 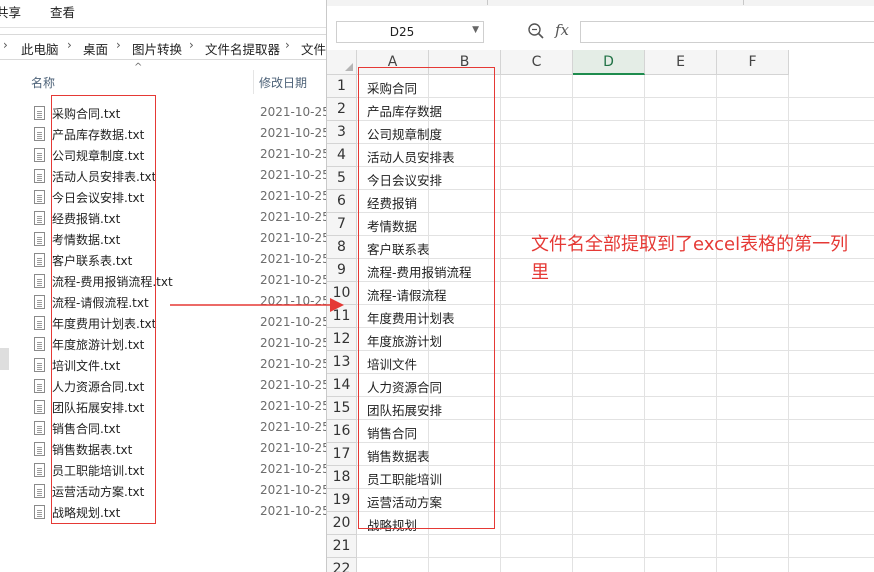 I want to click on file-row: 销售合同.txt 2021-10-25, so click(x=163, y=428).